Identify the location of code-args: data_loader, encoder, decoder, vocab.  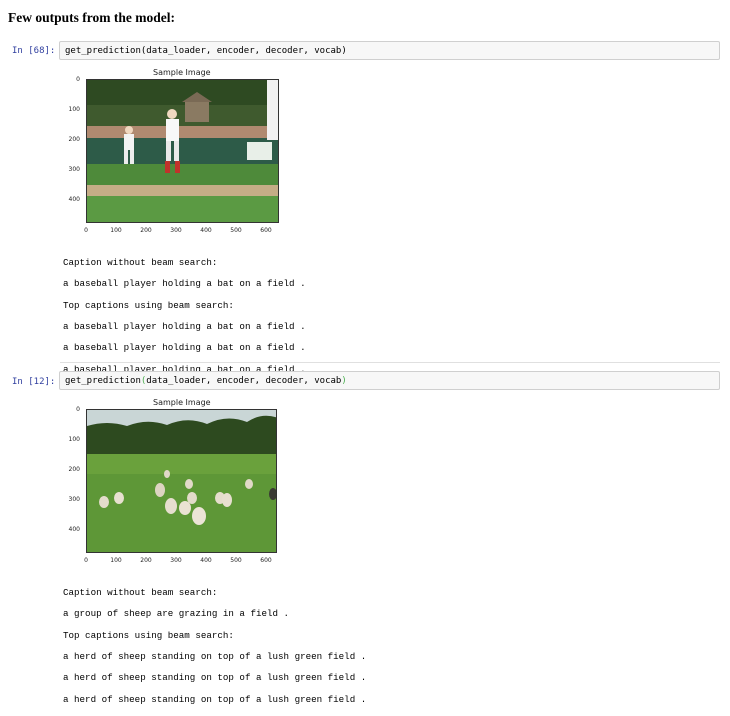
(244, 381).